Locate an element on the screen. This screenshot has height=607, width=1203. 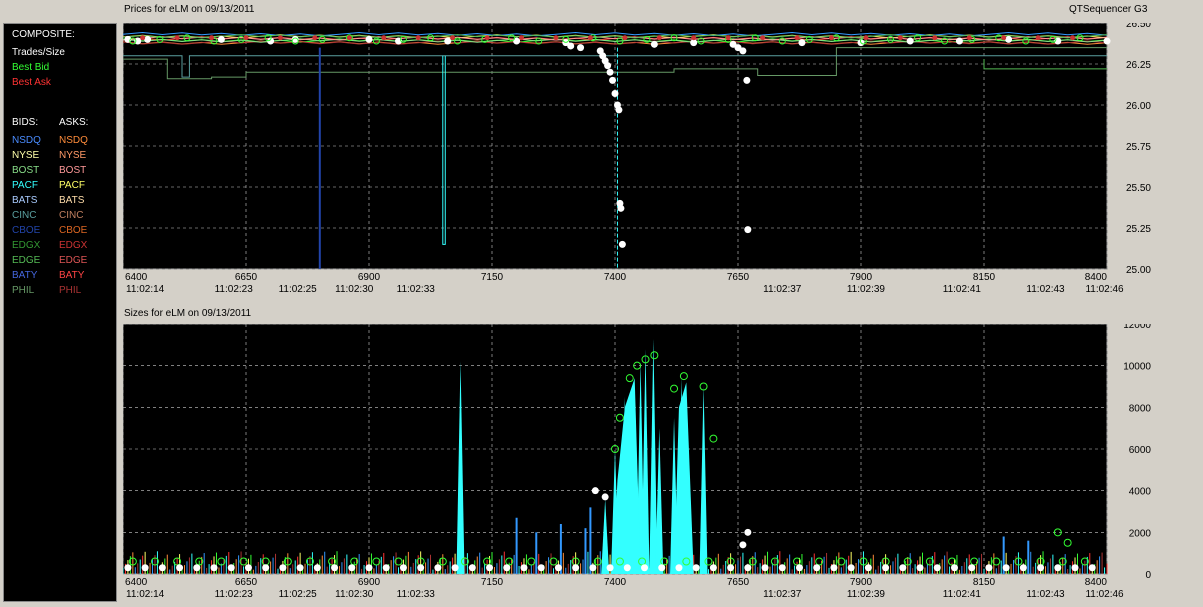
legend-bid-pacf: PACF is located at coordinates (25, 185).